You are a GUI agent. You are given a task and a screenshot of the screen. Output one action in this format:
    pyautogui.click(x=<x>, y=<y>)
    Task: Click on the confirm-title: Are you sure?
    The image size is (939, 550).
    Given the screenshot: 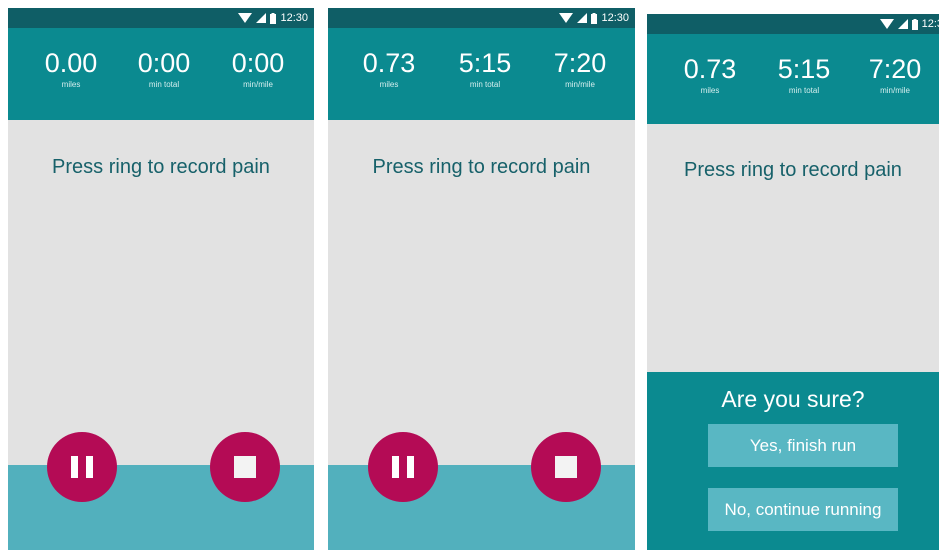 What is the action you would take?
    pyautogui.click(x=793, y=399)
    